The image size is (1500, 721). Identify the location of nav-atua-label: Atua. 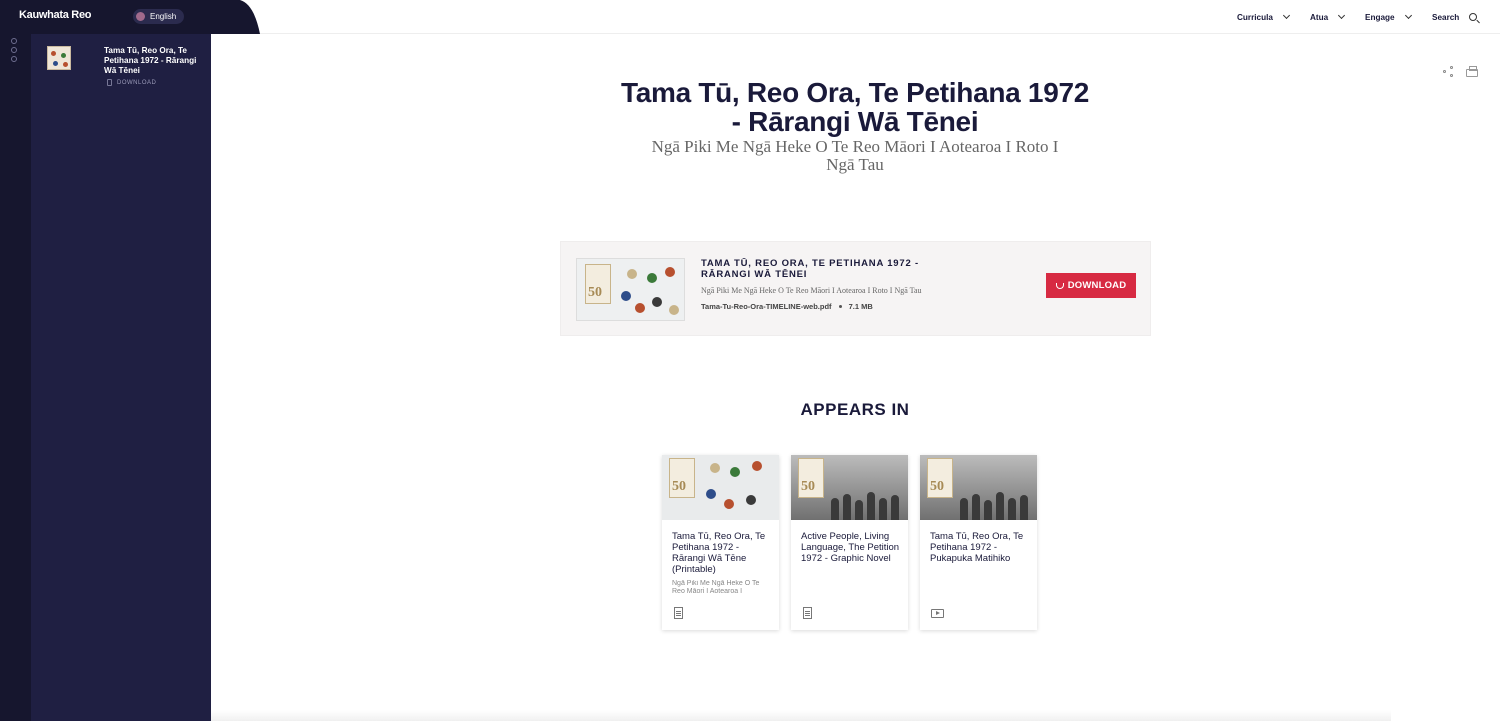
(1319, 17).